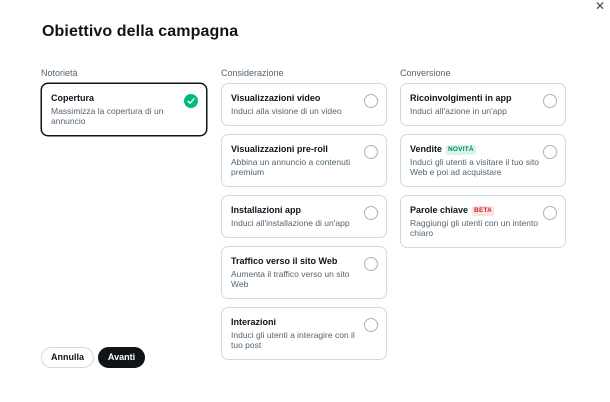  What do you see at coordinates (439, 210) in the screenshot?
I see `objective-title: Parole chiave` at bounding box center [439, 210].